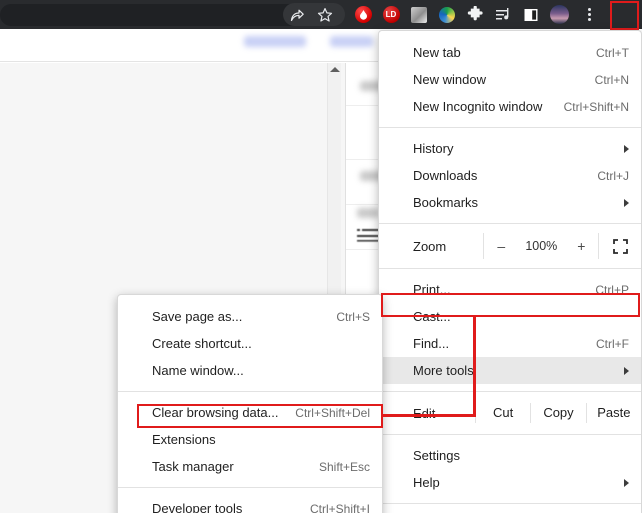 This screenshot has width=642, height=513. What do you see at coordinates (612, 343) in the screenshot?
I see `menu-item-accelerator: Ctrl+F` at bounding box center [612, 343].